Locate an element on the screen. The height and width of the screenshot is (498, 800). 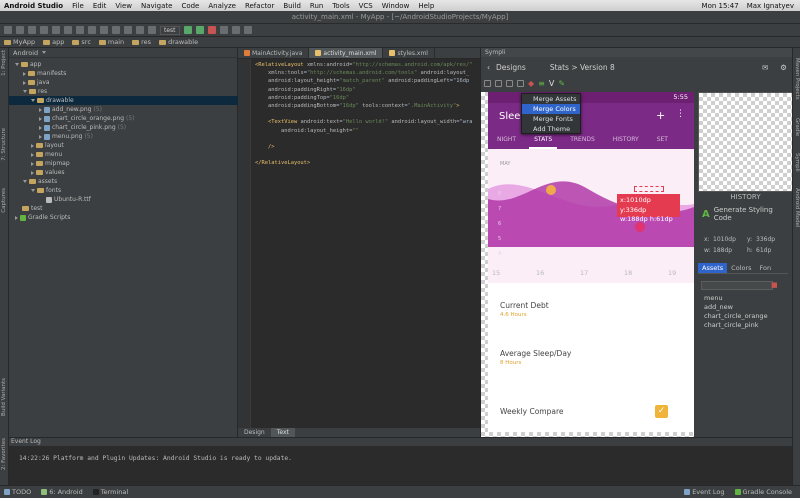
asset-item: add_new is located at coordinates (718, 307).